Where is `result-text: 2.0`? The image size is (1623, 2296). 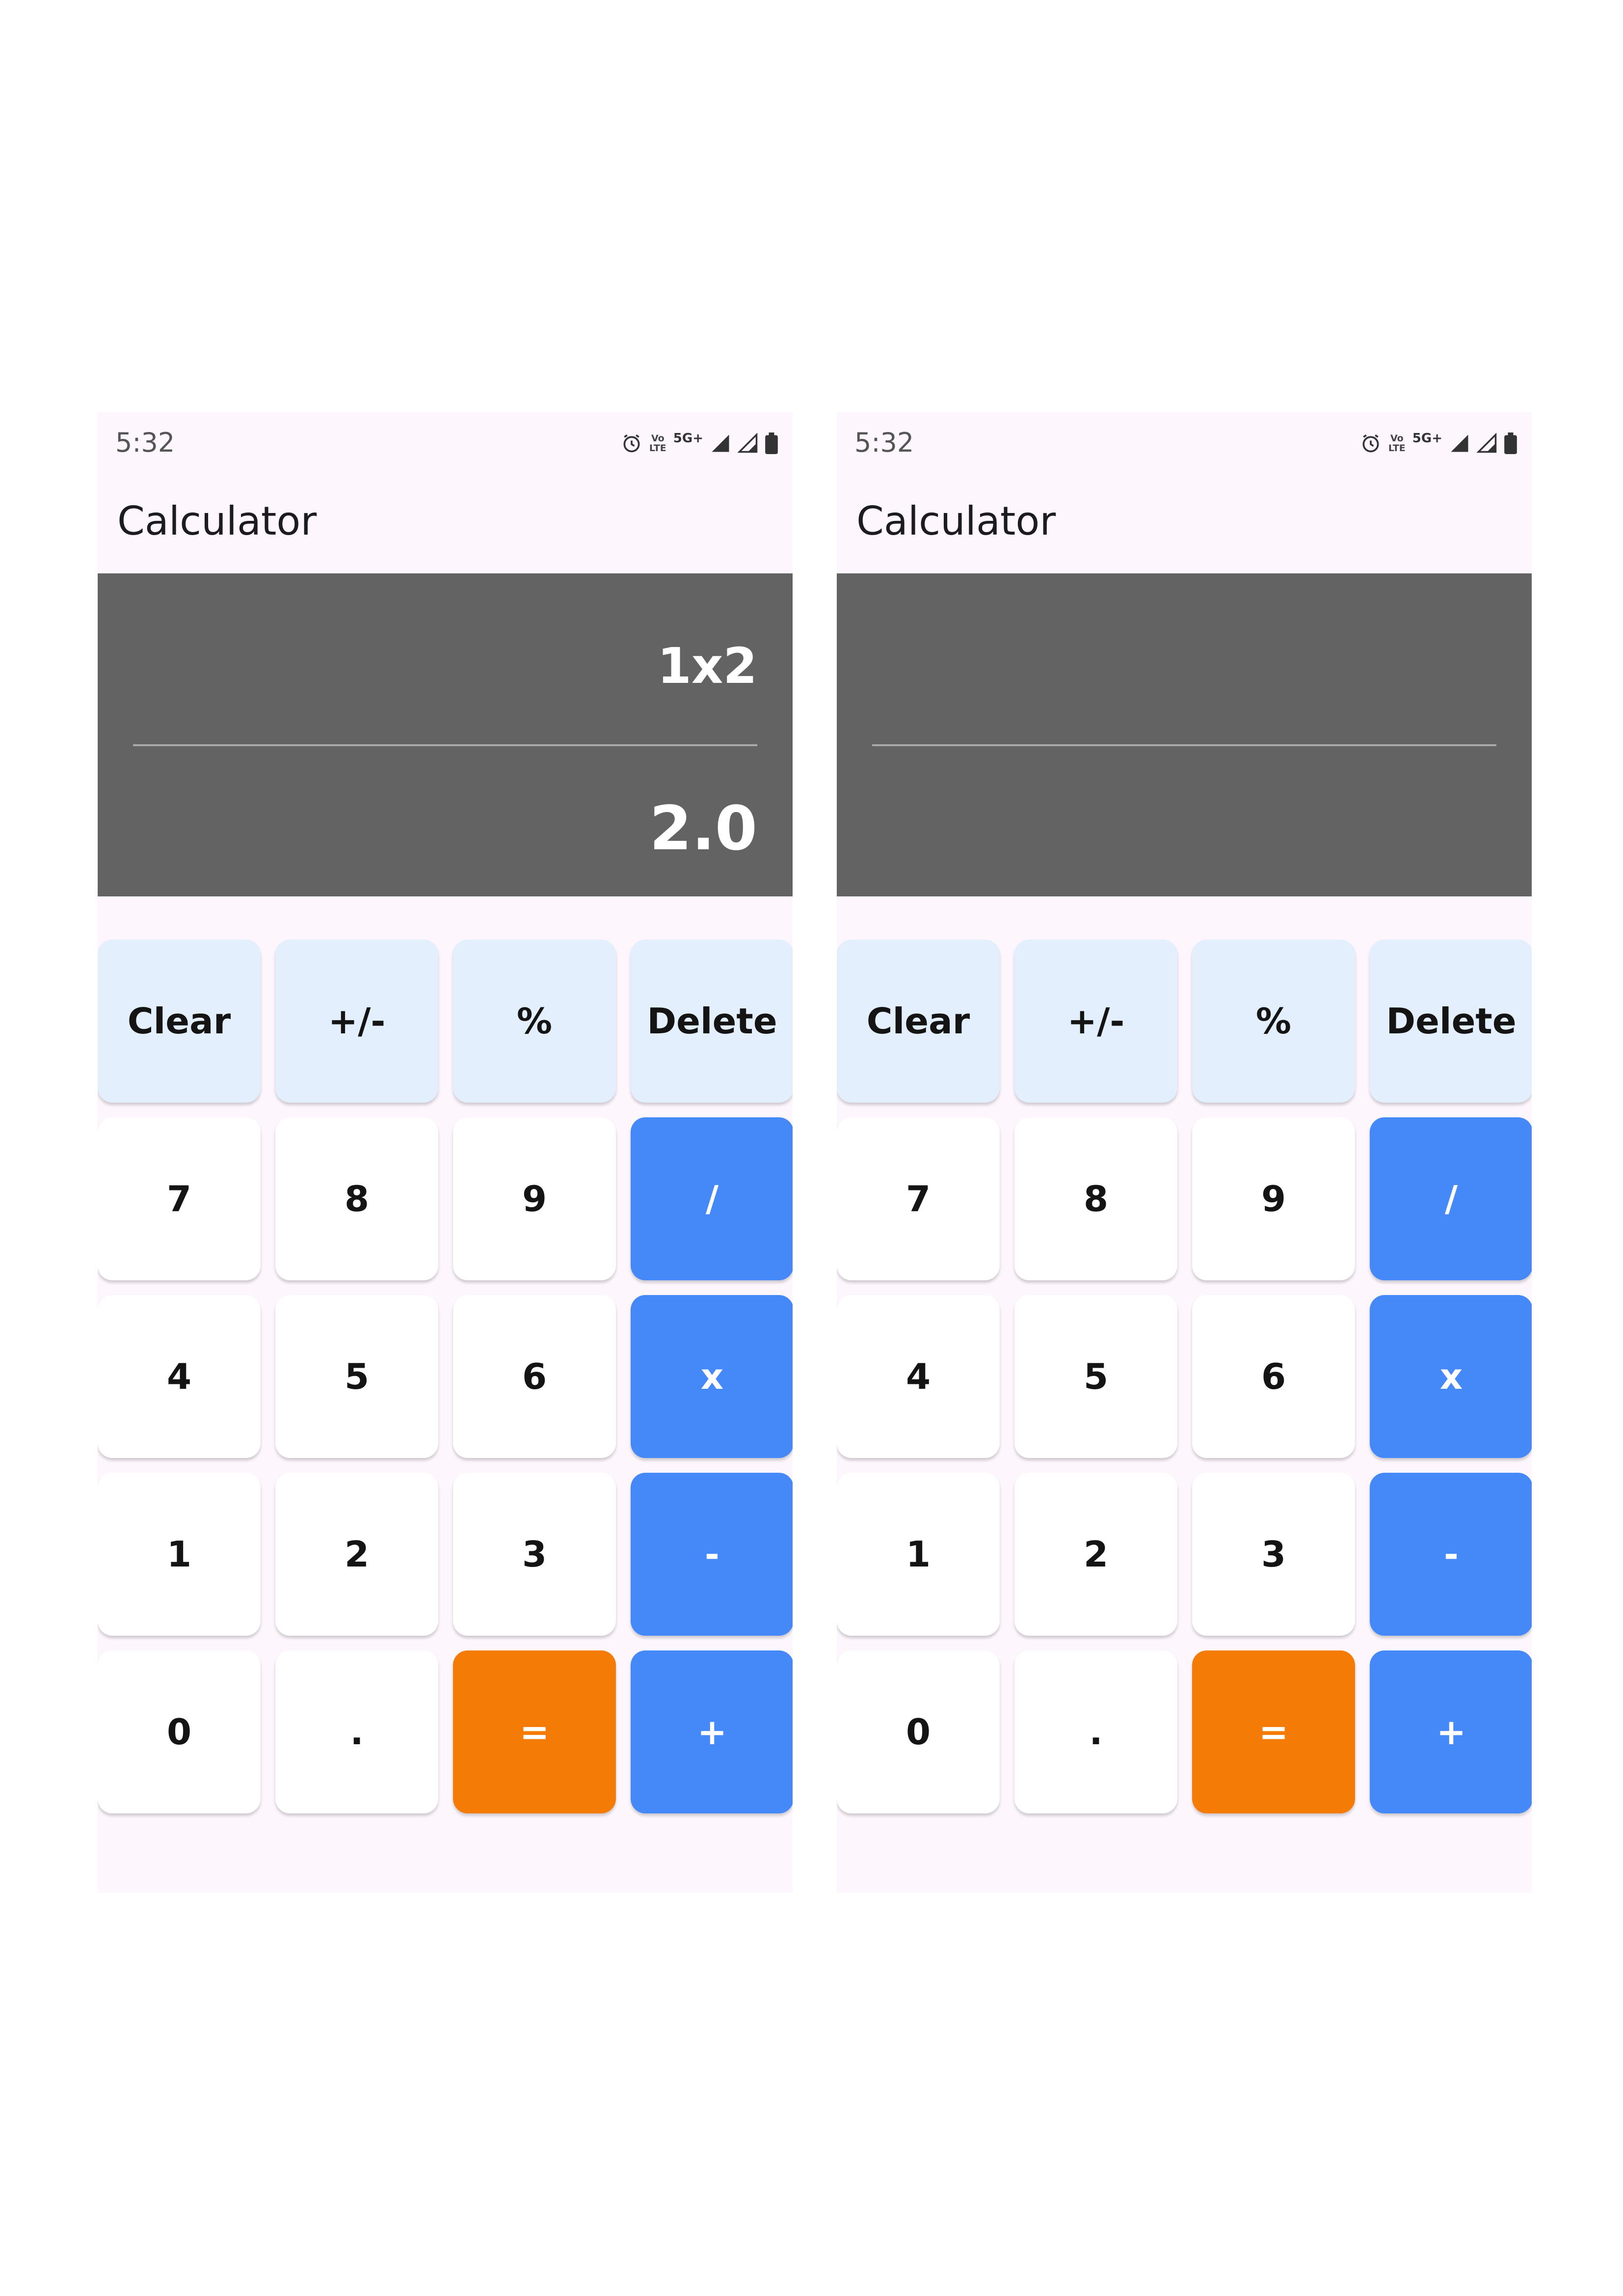
result-text: 2.0 is located at coordinates (703, 828).